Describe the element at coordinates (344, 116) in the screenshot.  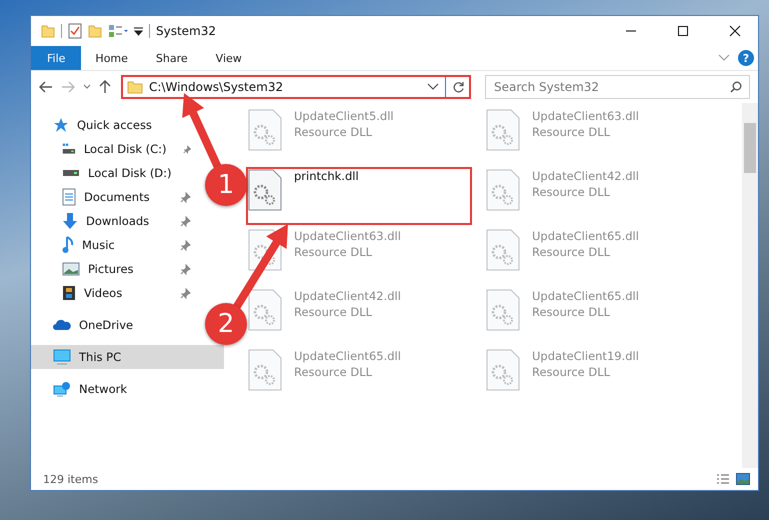
I see `file-name: UpdateClient5.dll` at that location.